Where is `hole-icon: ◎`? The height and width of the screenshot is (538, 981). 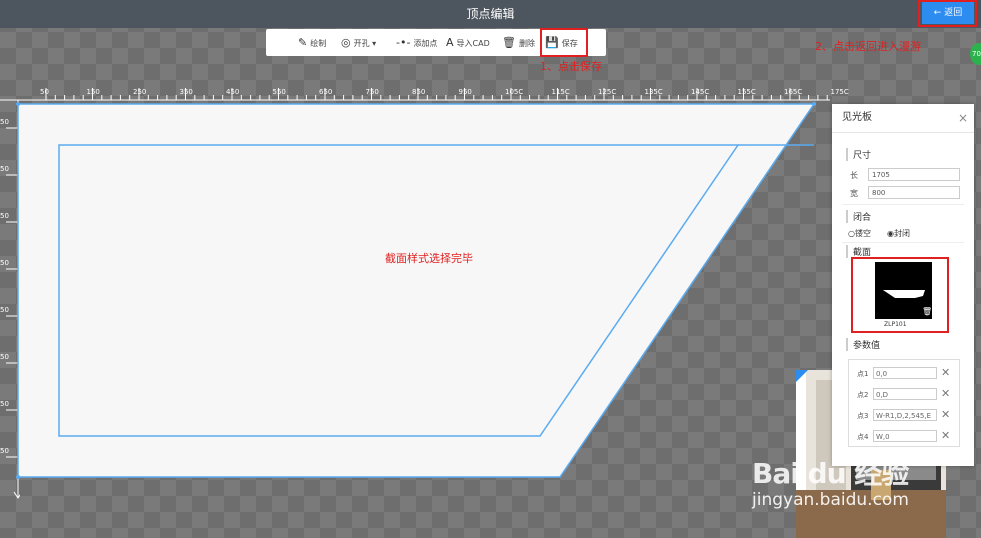
hole-icon: ◎ is located at coordinates (346, 42).